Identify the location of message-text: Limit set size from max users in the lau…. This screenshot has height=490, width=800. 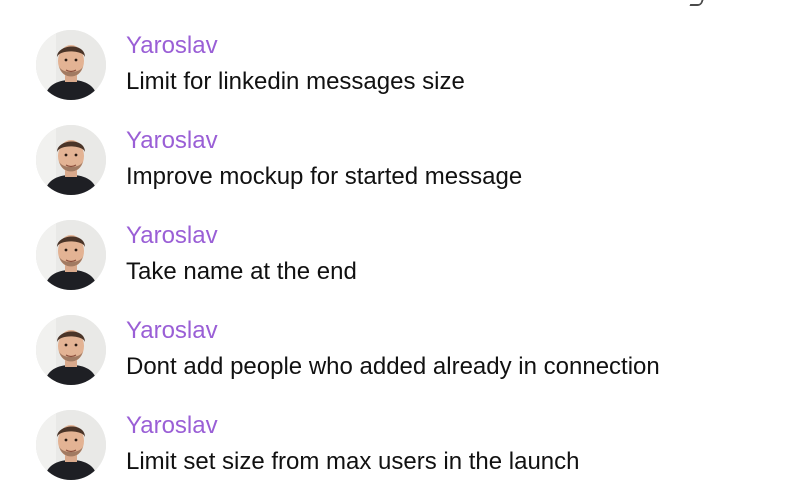
(353, 461).